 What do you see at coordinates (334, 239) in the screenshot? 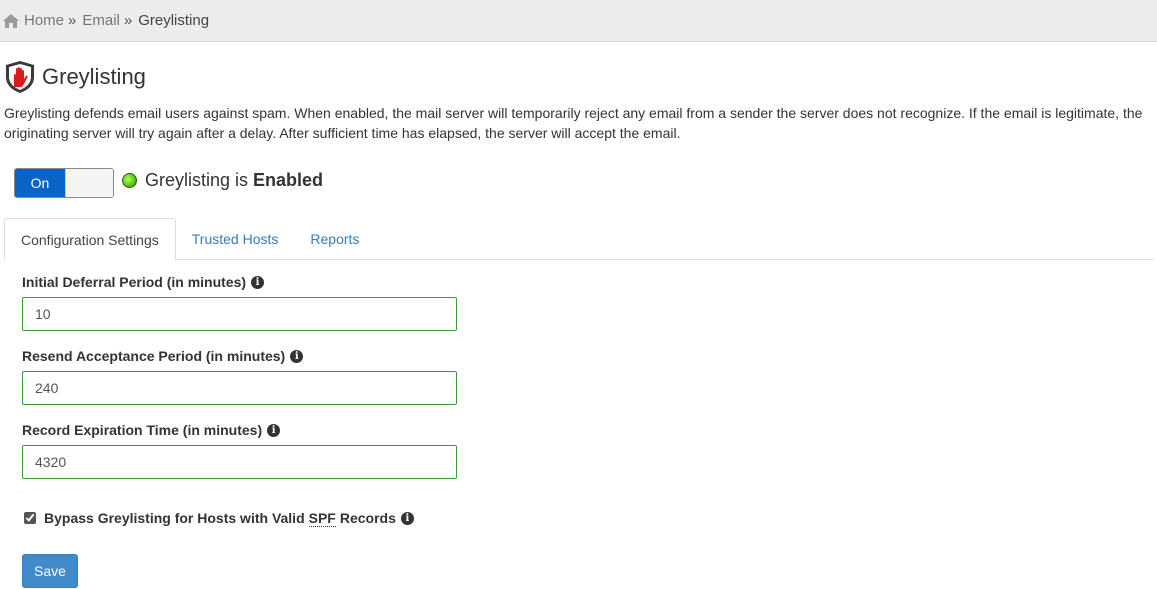
I see `tab-reports: Reports` at bounding box center [334, 239].